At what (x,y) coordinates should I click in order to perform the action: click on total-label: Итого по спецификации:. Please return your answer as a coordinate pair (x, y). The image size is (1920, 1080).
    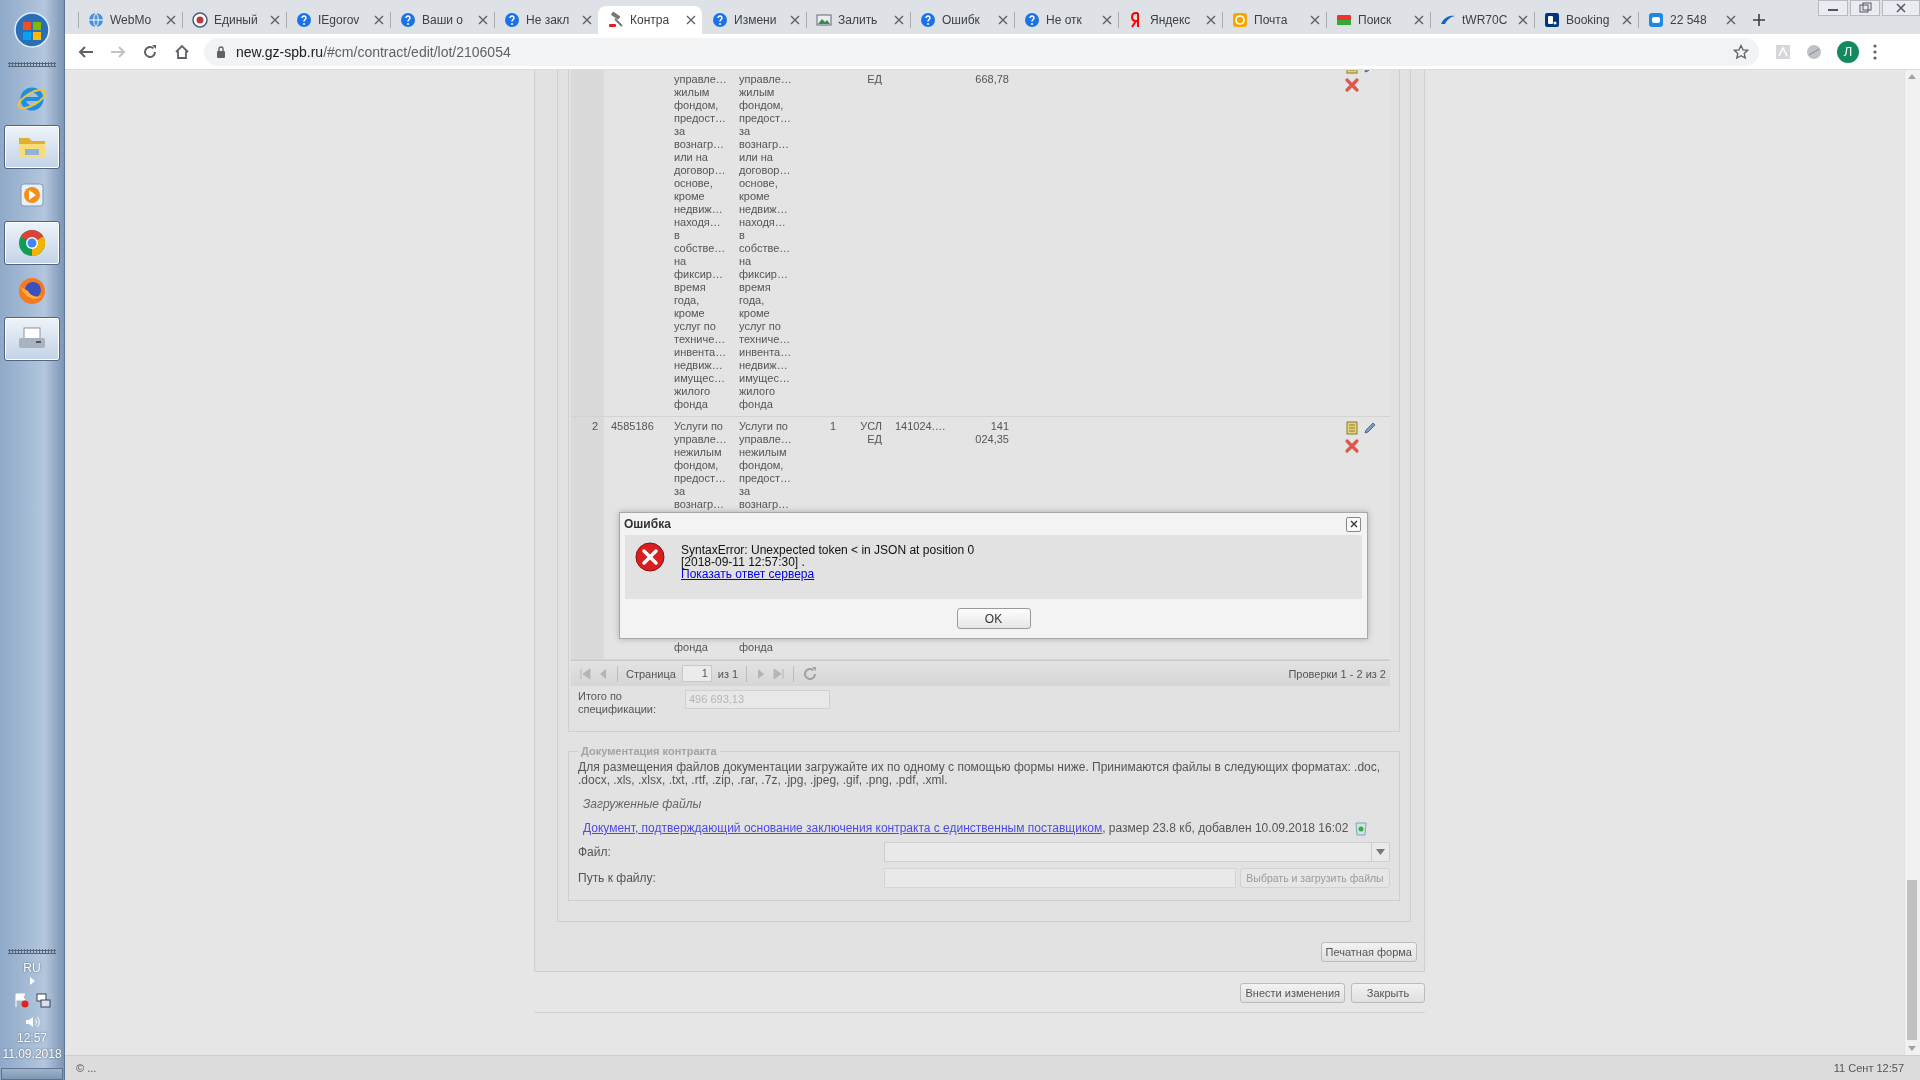
    Looking at the image, I should click on (618, 703).